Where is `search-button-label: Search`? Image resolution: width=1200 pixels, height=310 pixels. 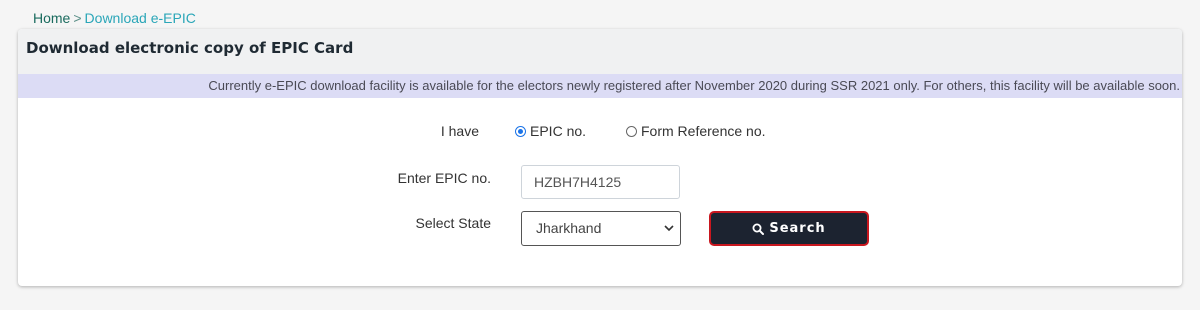
search-button-label: Search is located at coordinates (797, 228).